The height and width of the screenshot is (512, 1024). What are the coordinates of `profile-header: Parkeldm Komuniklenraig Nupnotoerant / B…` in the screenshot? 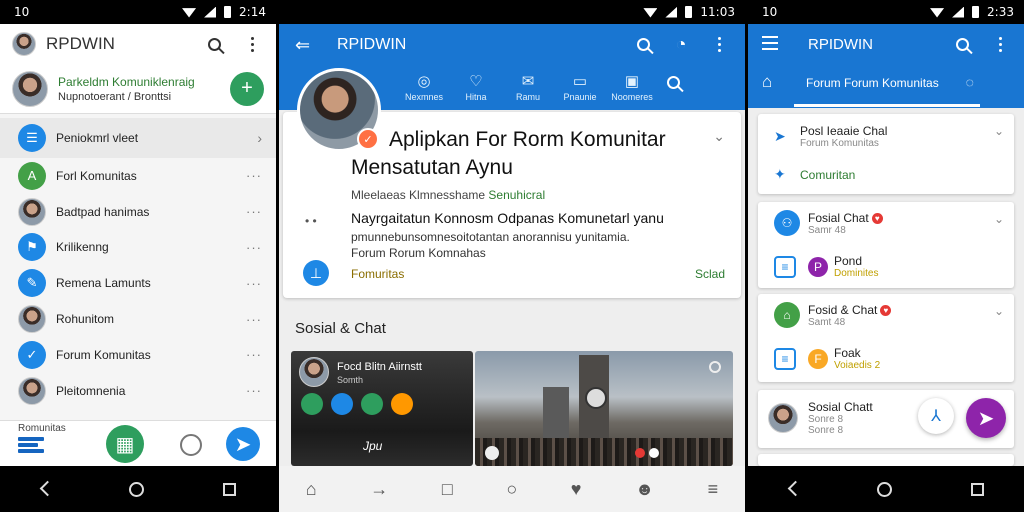 It's located at (138, 89).